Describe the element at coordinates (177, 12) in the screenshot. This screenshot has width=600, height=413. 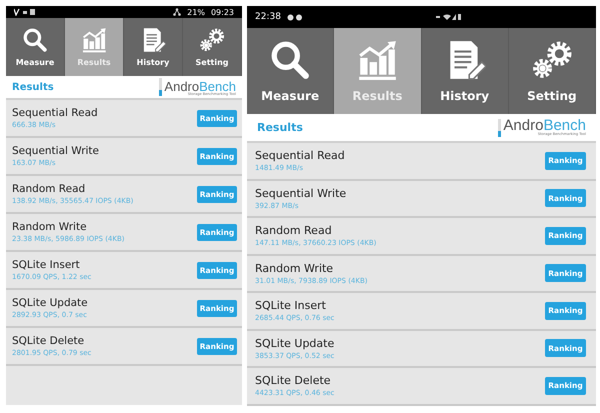
I see `network-icon` at that location.